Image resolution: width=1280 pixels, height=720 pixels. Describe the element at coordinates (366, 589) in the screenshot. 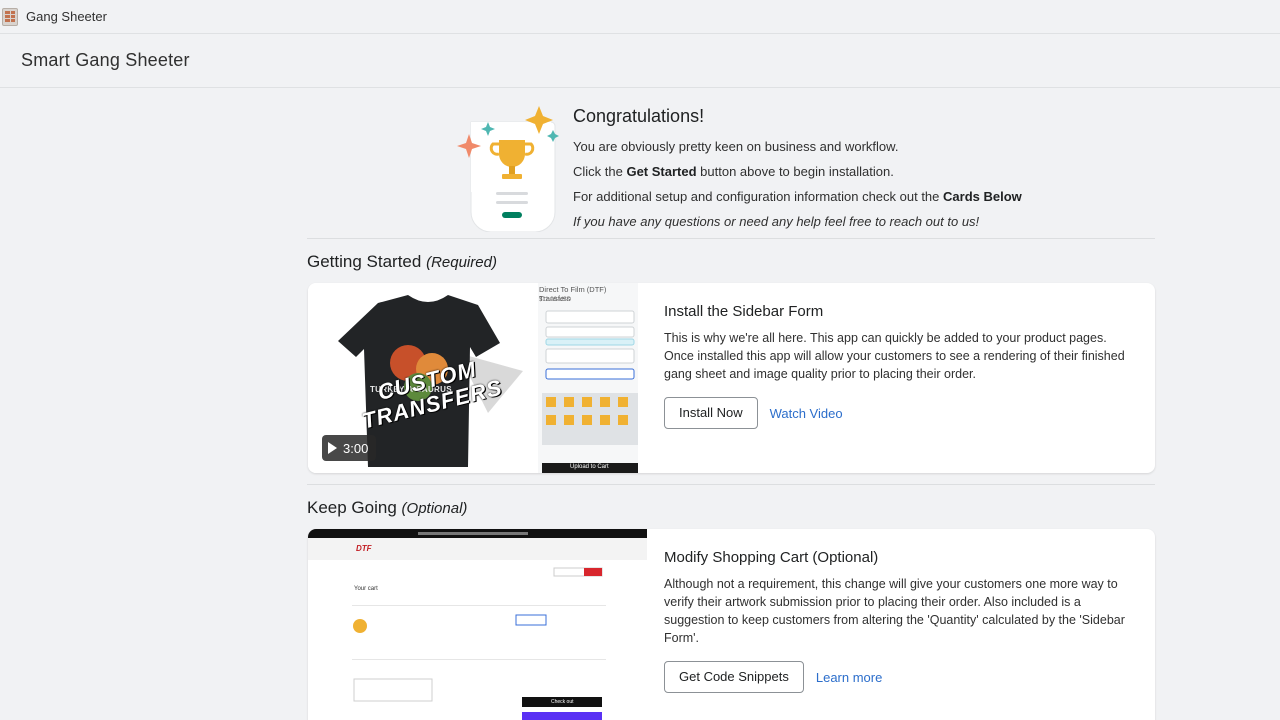

I see `mock-cart-title: Your cart` at that location.